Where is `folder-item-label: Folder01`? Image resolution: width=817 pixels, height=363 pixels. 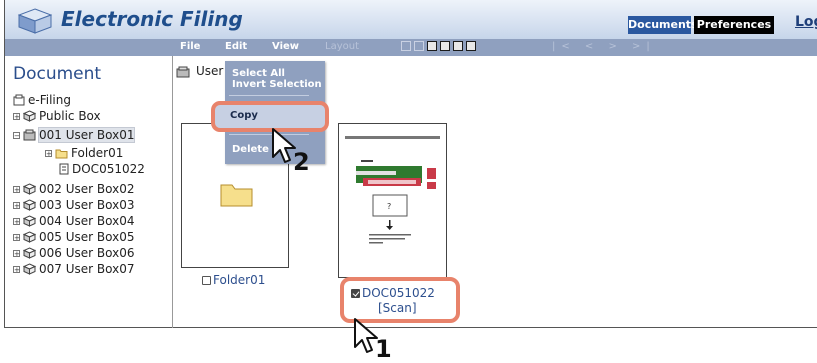
folder-item-label: Folder01 is located at coordinates (233, 280).